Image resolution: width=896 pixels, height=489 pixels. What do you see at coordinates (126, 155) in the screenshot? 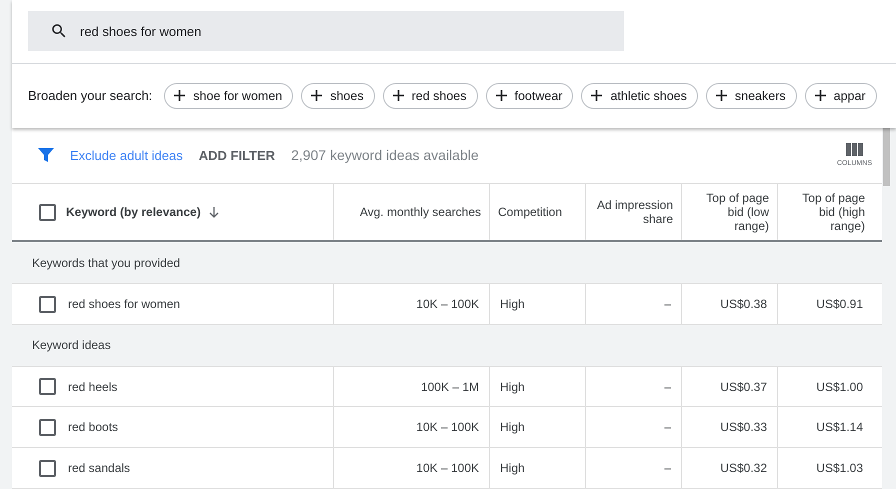
I see `exclude-adult-link: Exclude adult ideas` at bounding box center [126, 155].